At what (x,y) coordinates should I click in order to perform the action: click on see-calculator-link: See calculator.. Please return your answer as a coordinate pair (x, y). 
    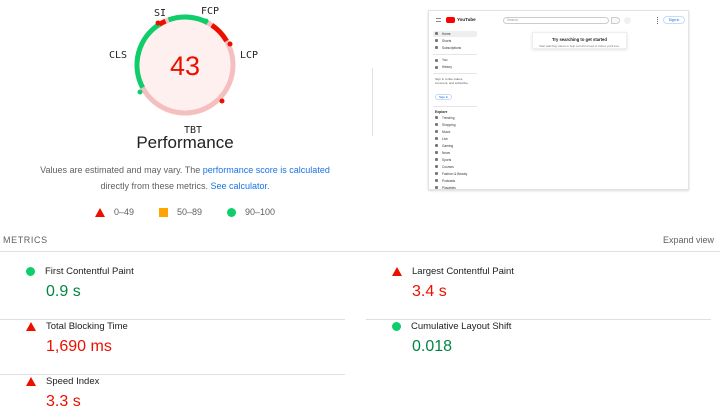
    Looking at the image, I should click on (239, 186).